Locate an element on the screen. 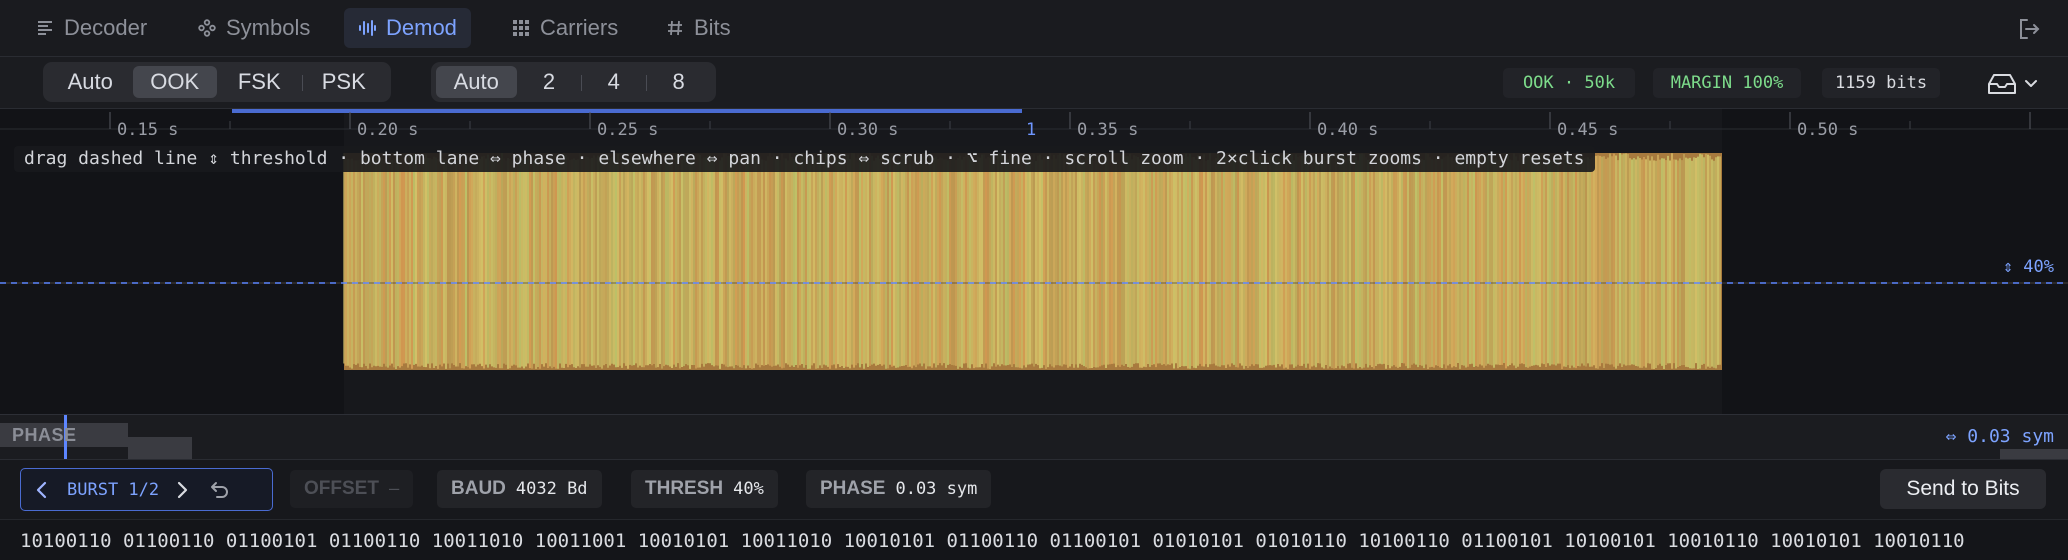 Image resolution: width=2068 pixels, height=560 pixels. modulation-selector: Auto OOK FSK PSK is located at coordinates (217, 82).